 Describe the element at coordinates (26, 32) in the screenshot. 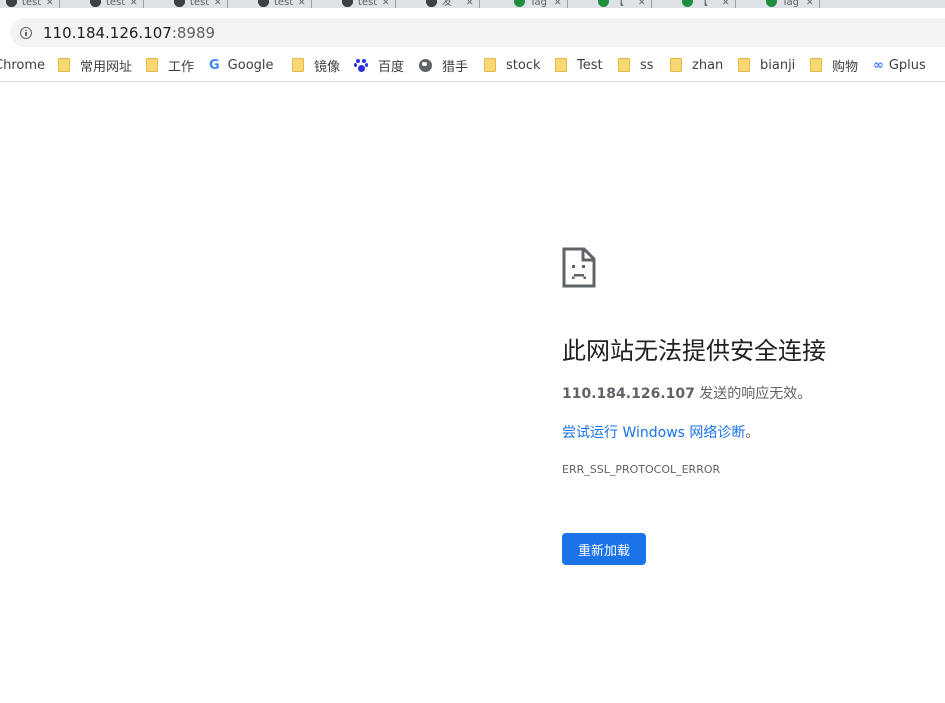

I see `site-info-icon` at that location.